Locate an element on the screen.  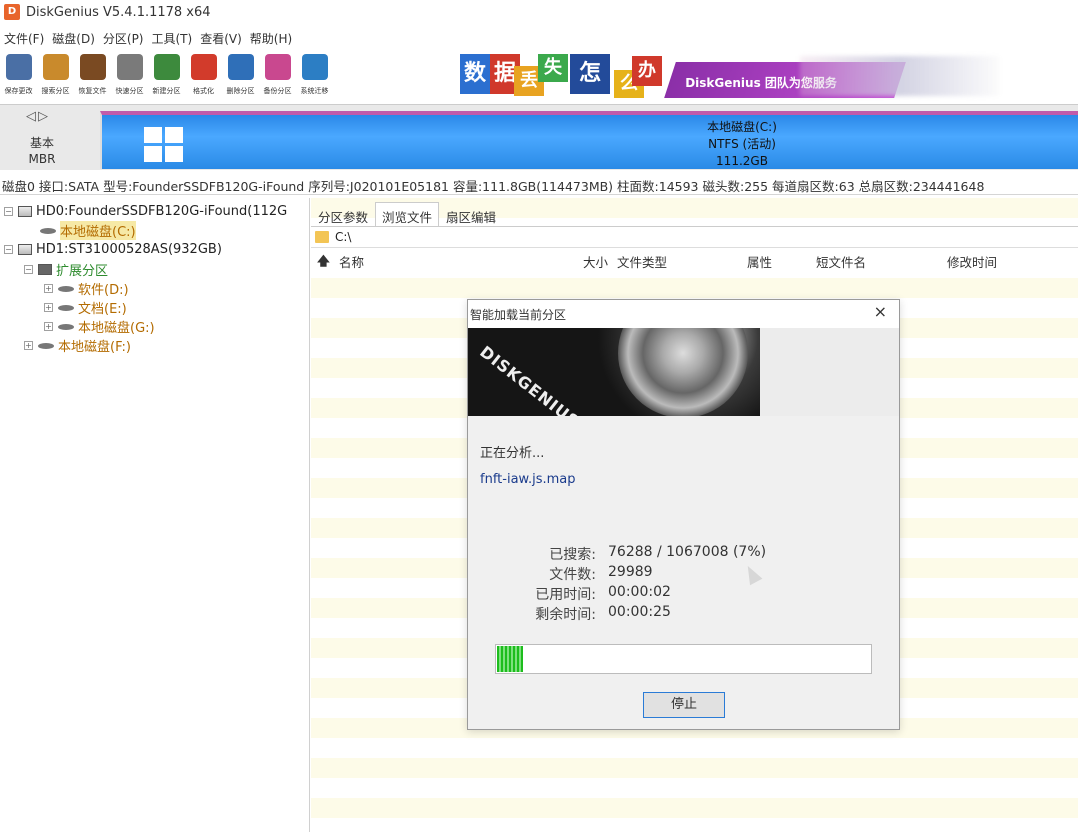
tree-item-c: 本地磁盘(C:) is located at coordinates (88, 230).